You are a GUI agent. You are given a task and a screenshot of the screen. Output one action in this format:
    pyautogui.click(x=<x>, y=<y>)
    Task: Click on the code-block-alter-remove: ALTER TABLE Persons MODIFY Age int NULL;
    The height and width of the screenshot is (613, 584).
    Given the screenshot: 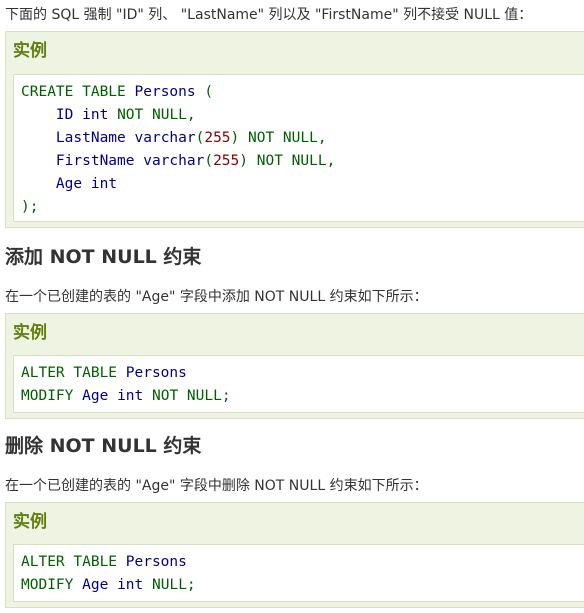 What is the action you would take?
    pyautogui.click(x=298, y=573)
    